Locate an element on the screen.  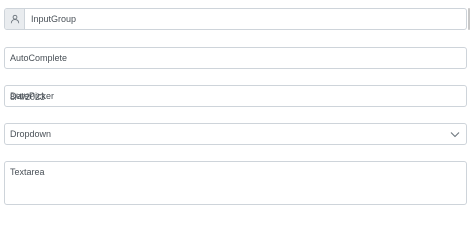
datepicker: 8/4/2023 is located at coordinates (237, 96).